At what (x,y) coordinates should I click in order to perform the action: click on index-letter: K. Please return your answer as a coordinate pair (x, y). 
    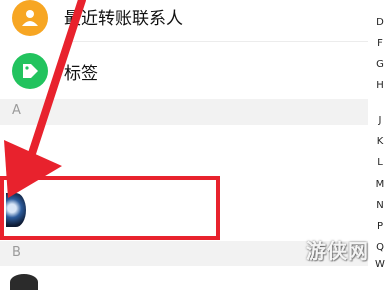
    Looking at the image, I should click on (380, 141).